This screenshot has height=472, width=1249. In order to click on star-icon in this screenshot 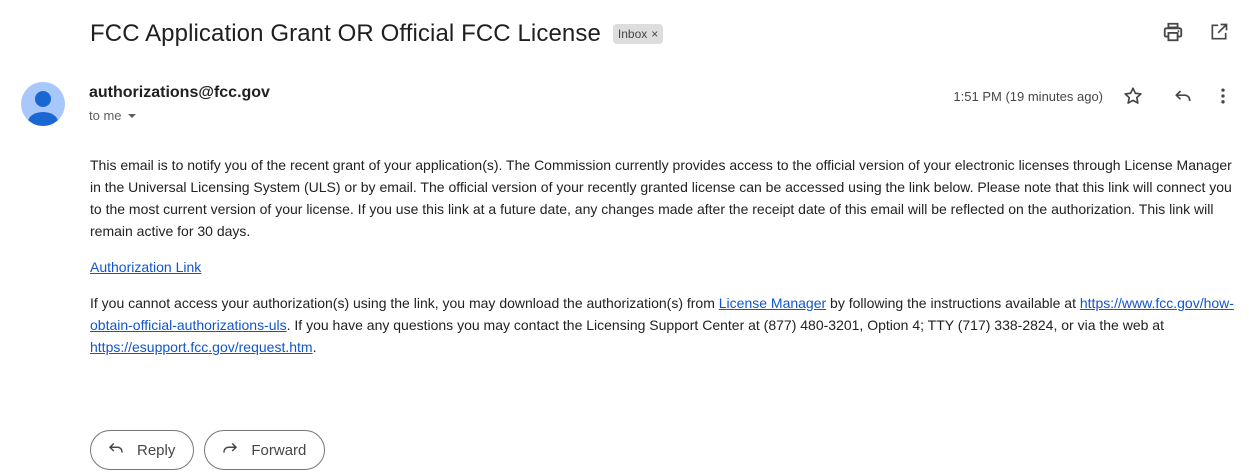, I will do `click(1133, 96)`.